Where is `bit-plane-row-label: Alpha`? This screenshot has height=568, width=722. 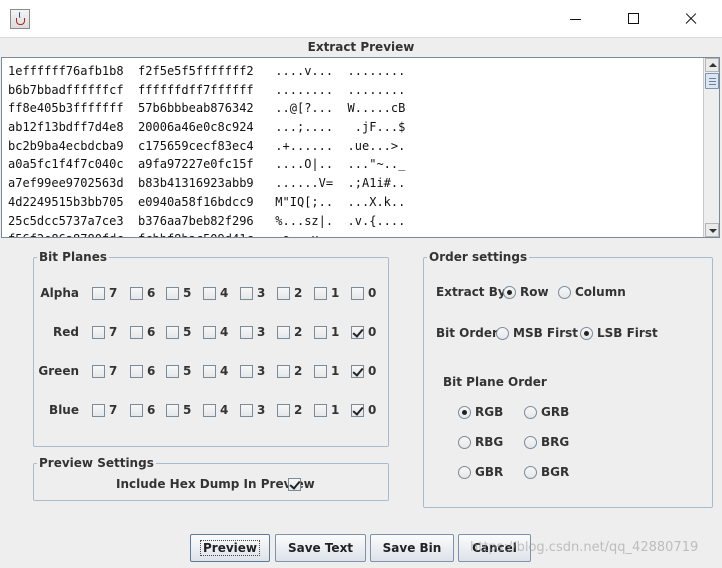 bit-plane-row-label: Alpha is located at coordinates (59, 293).